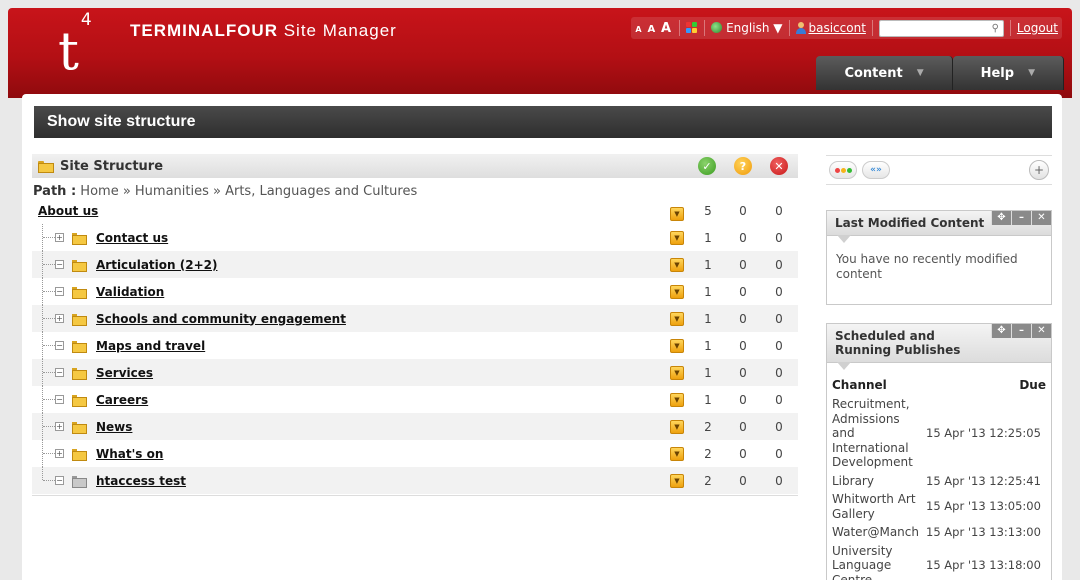 The image size is (1080, 580). I want to click on section-link: Services, so click(124, 373).